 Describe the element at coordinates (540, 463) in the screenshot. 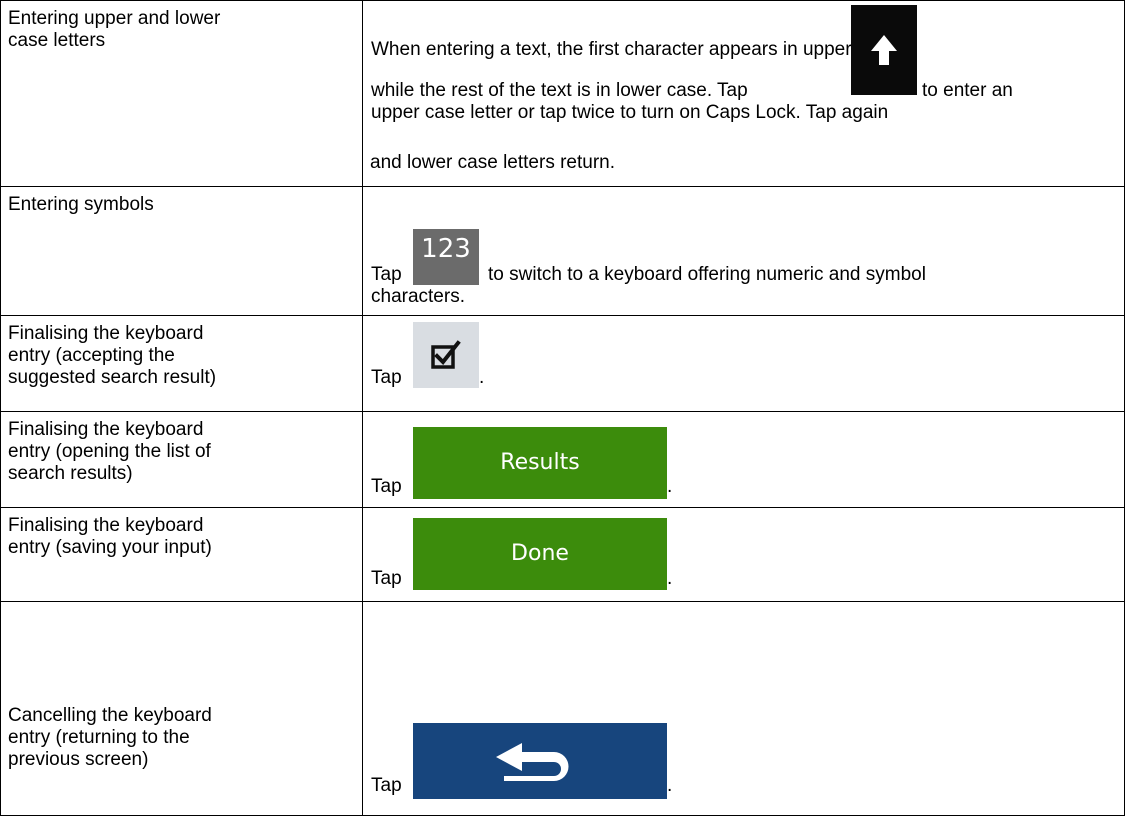

I see `results-button: Results` at that location.